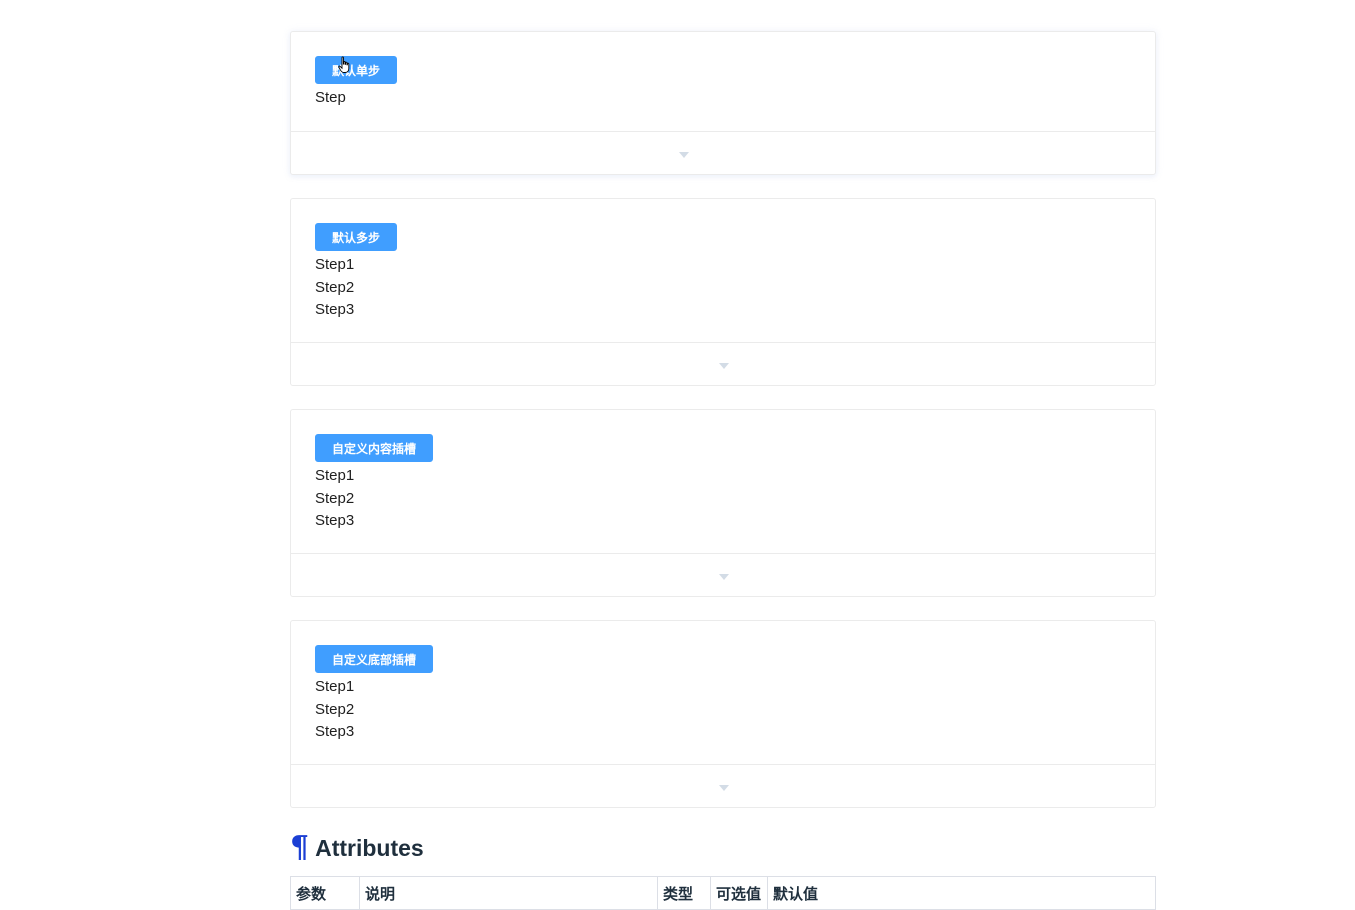  What do you see at coordinates (369, 847) in the screenshot?
I see `attributes-title: Attributes` at bounding box center [369, 847].